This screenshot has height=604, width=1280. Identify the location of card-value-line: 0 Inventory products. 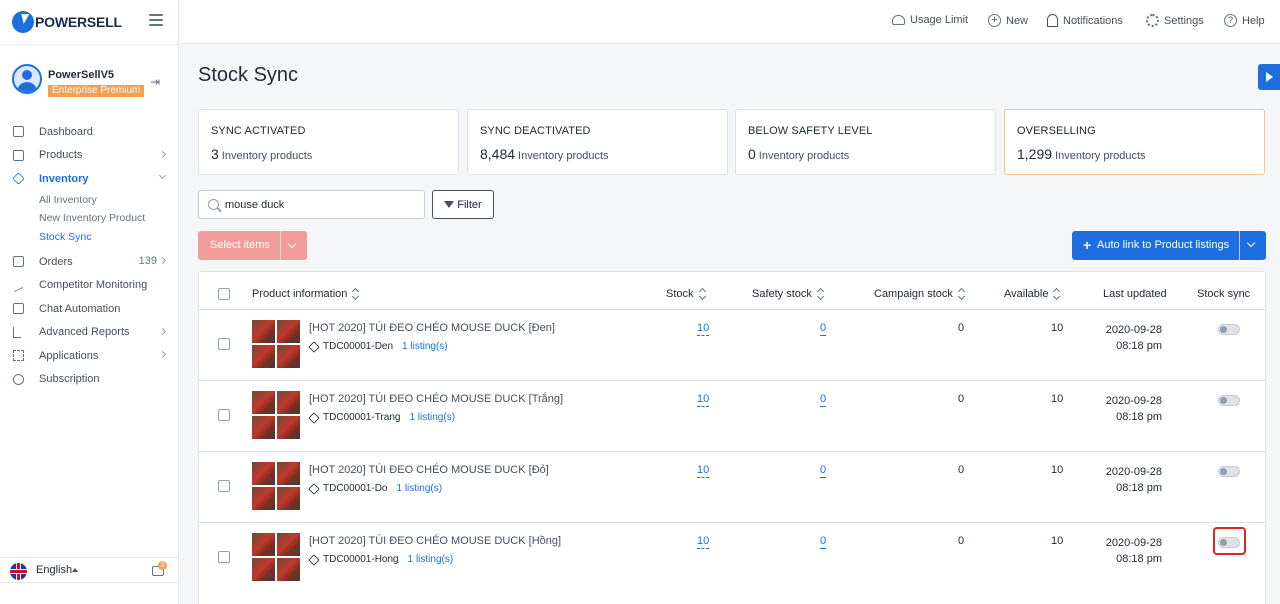
(798, 154).